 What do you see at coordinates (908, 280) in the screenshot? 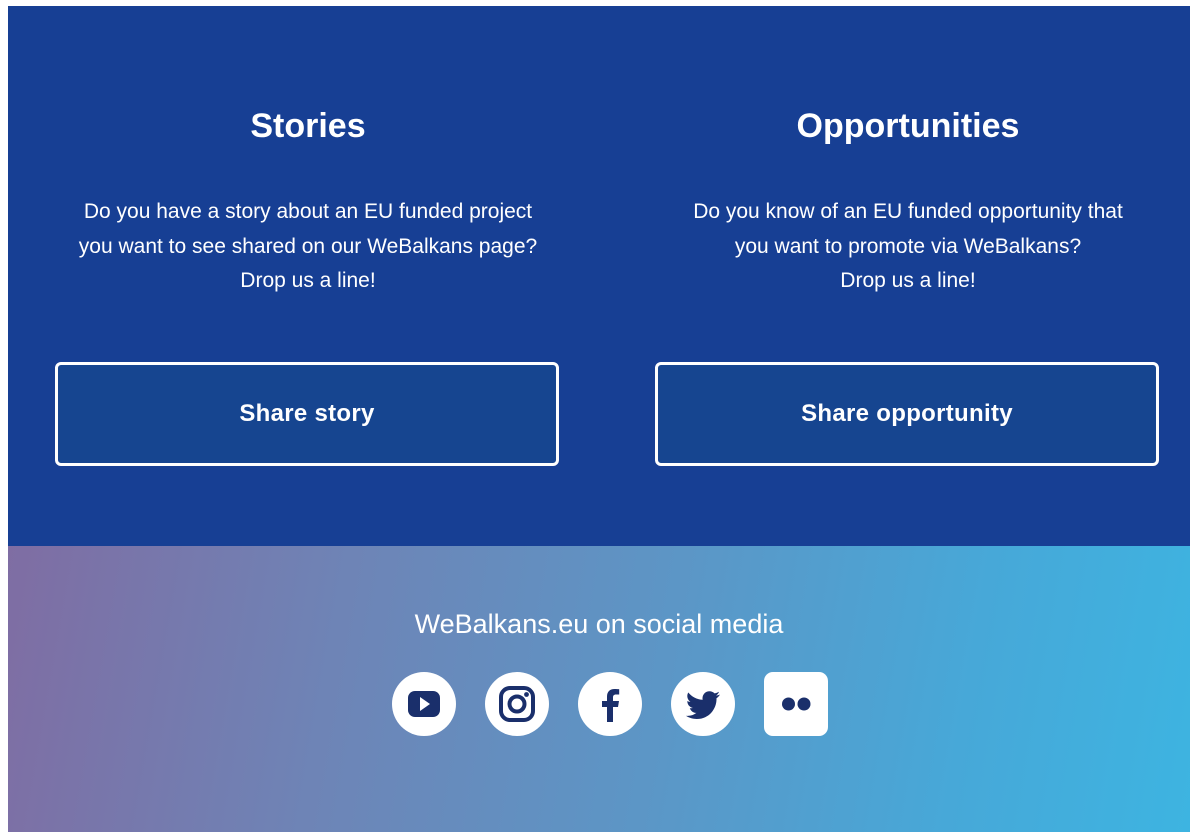
I see `opportunities-description-line: Drop us a line!` at bounding box center [908, 280].